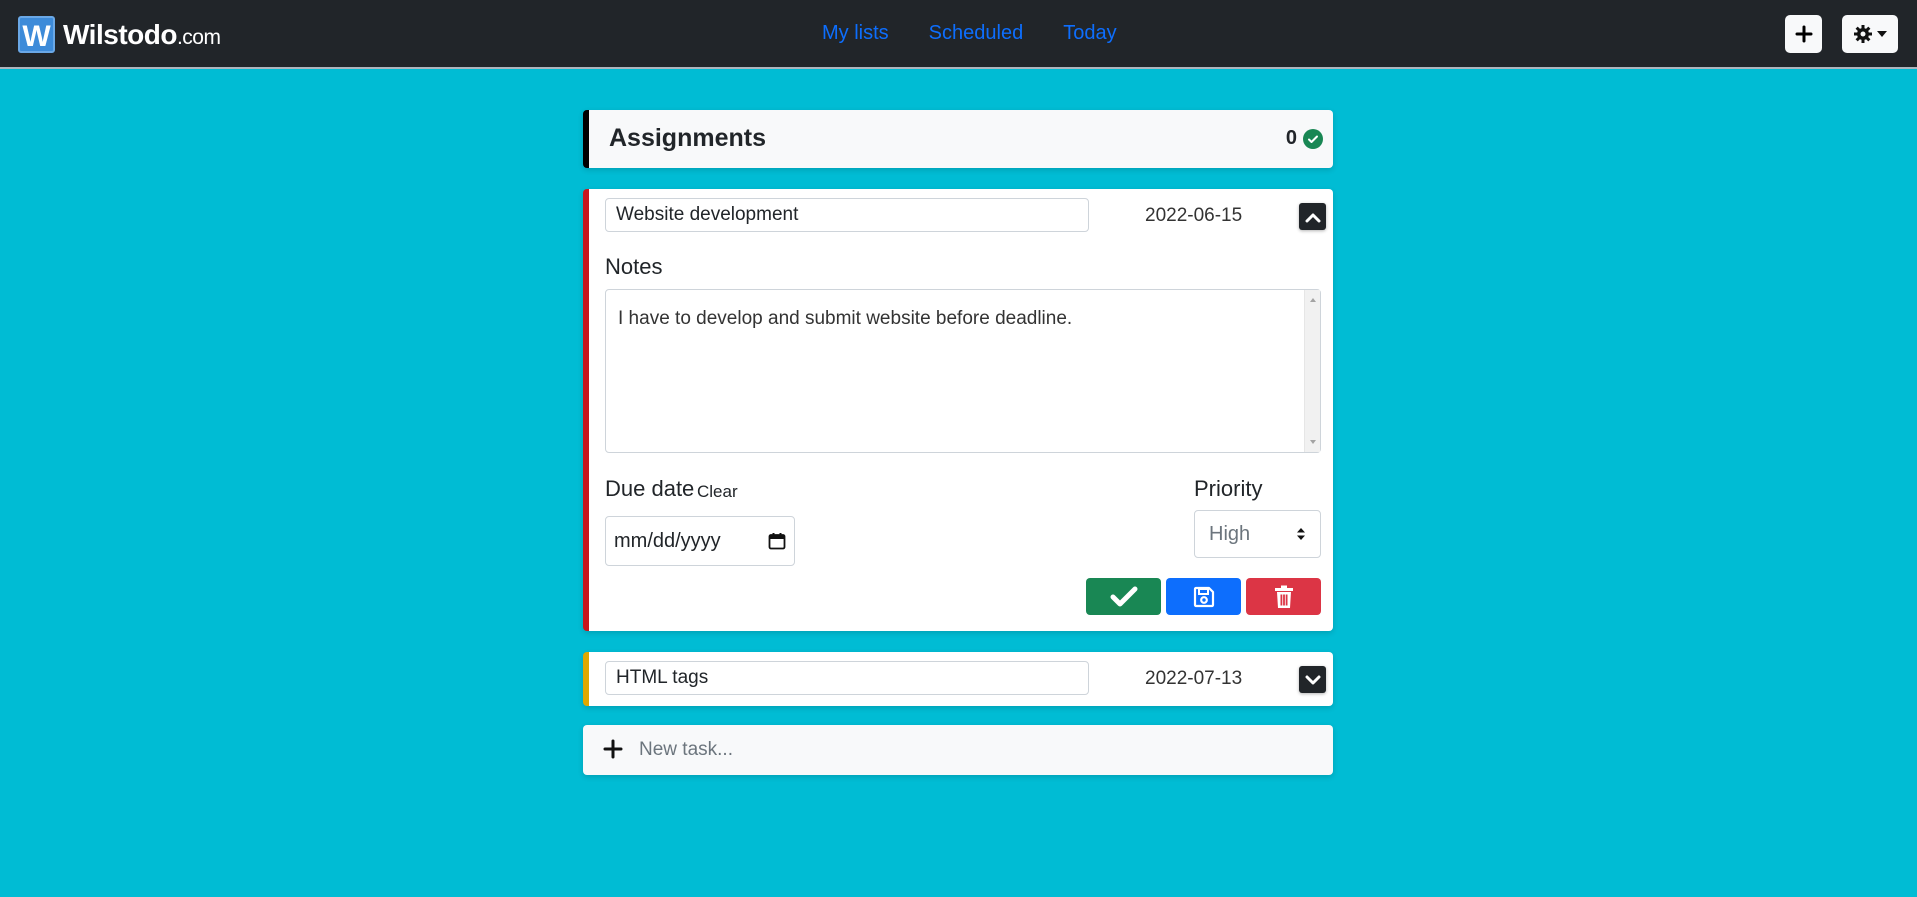  I want to click on delete-task-button, so click(1283, 596).